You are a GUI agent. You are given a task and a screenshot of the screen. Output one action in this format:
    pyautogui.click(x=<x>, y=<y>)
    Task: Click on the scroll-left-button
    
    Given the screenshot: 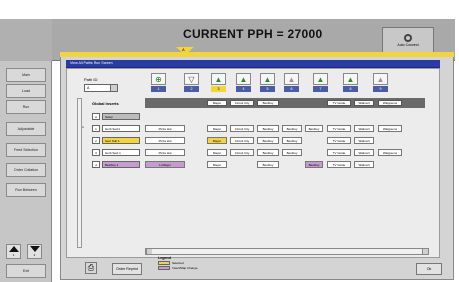 What is the action you would take?
    pyautogui.click(x=149, y=251)
    